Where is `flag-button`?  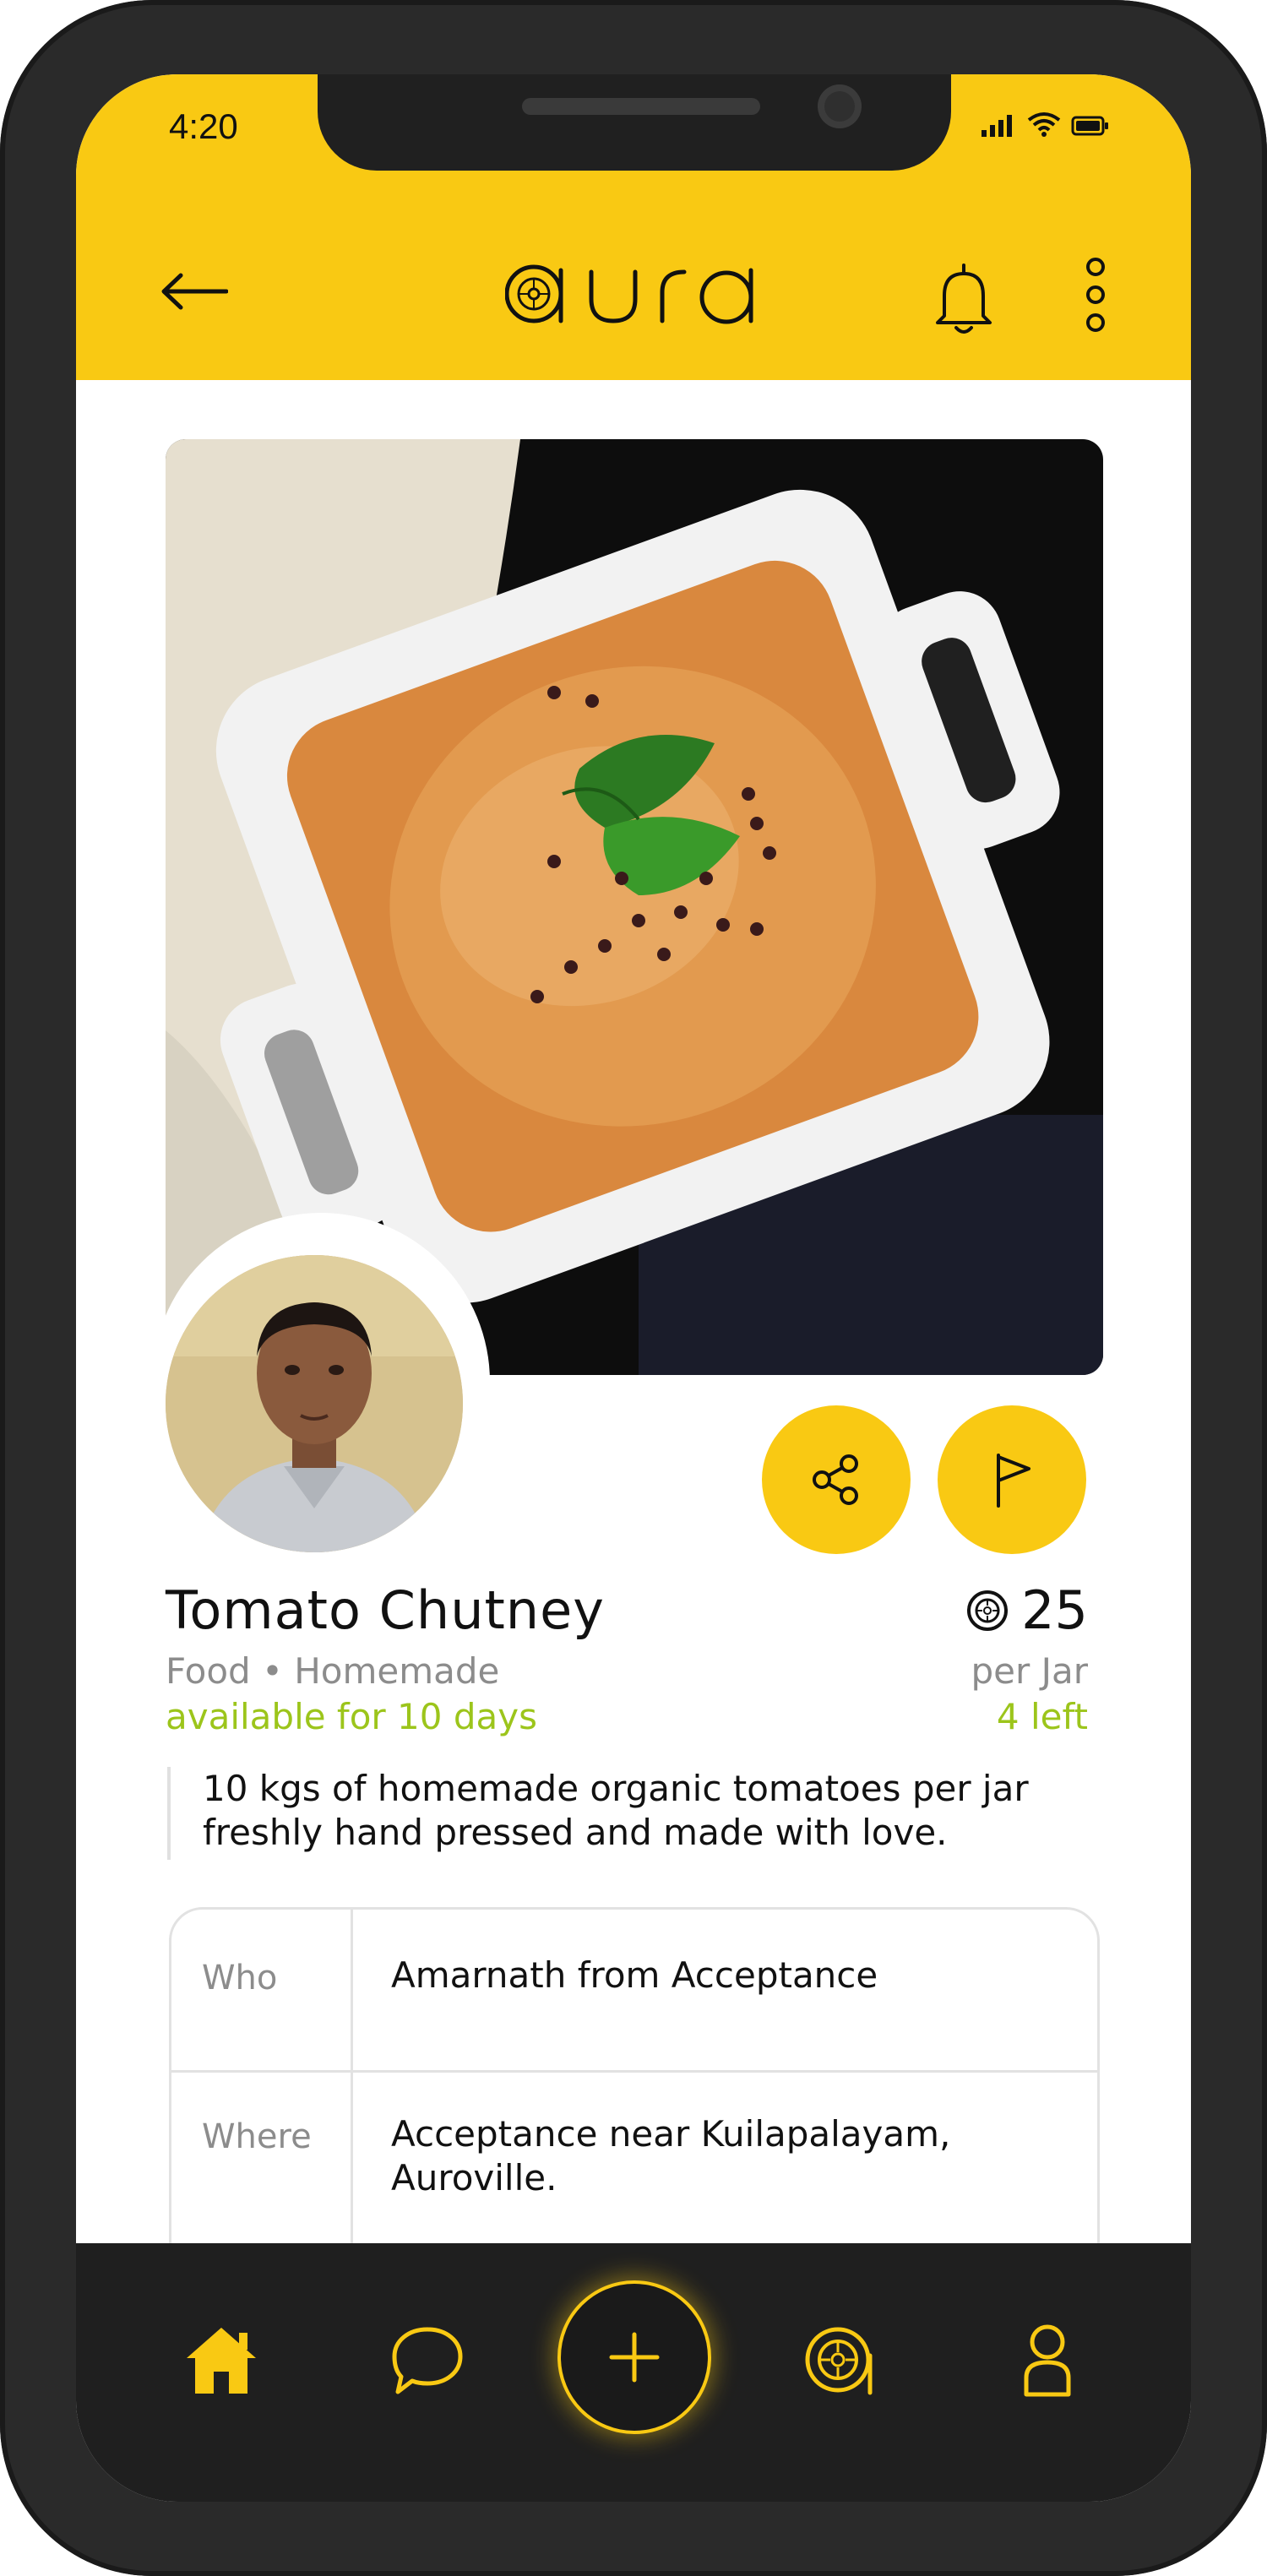 flag-button is located at coordinates (1012, 1479).